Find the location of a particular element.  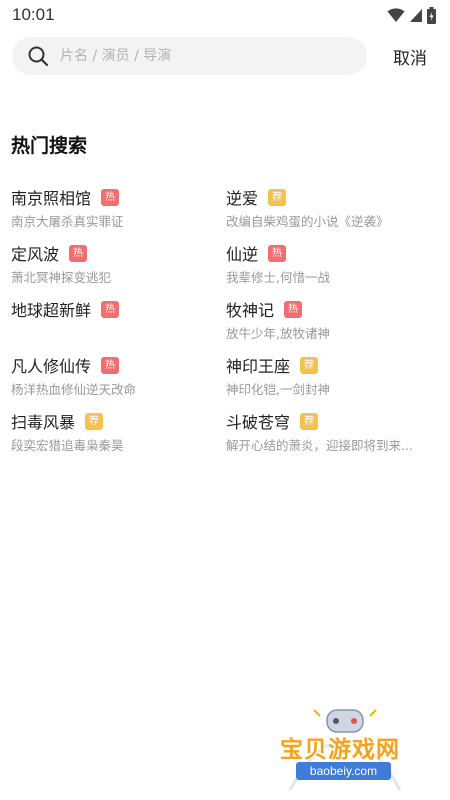

hot-search-item: 扫毒风暴荐段奕宏猎追毒枭秦昊 is located at coordinates (118, 438).